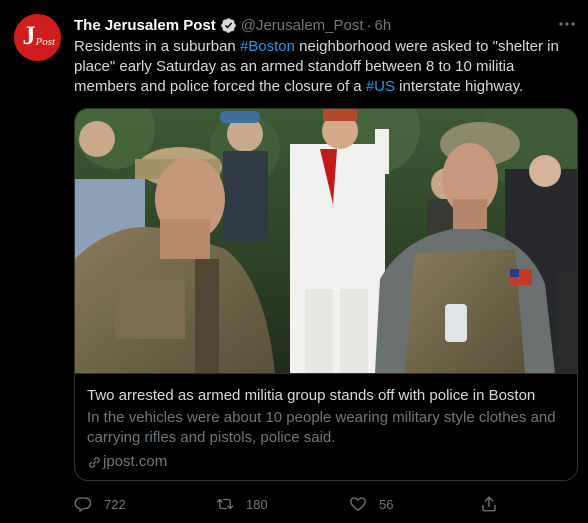 This screenshot has width=588, height=523. Describe the element at coordinates (386, 504) in the screenshot. I see `like-count: 56` at that location.